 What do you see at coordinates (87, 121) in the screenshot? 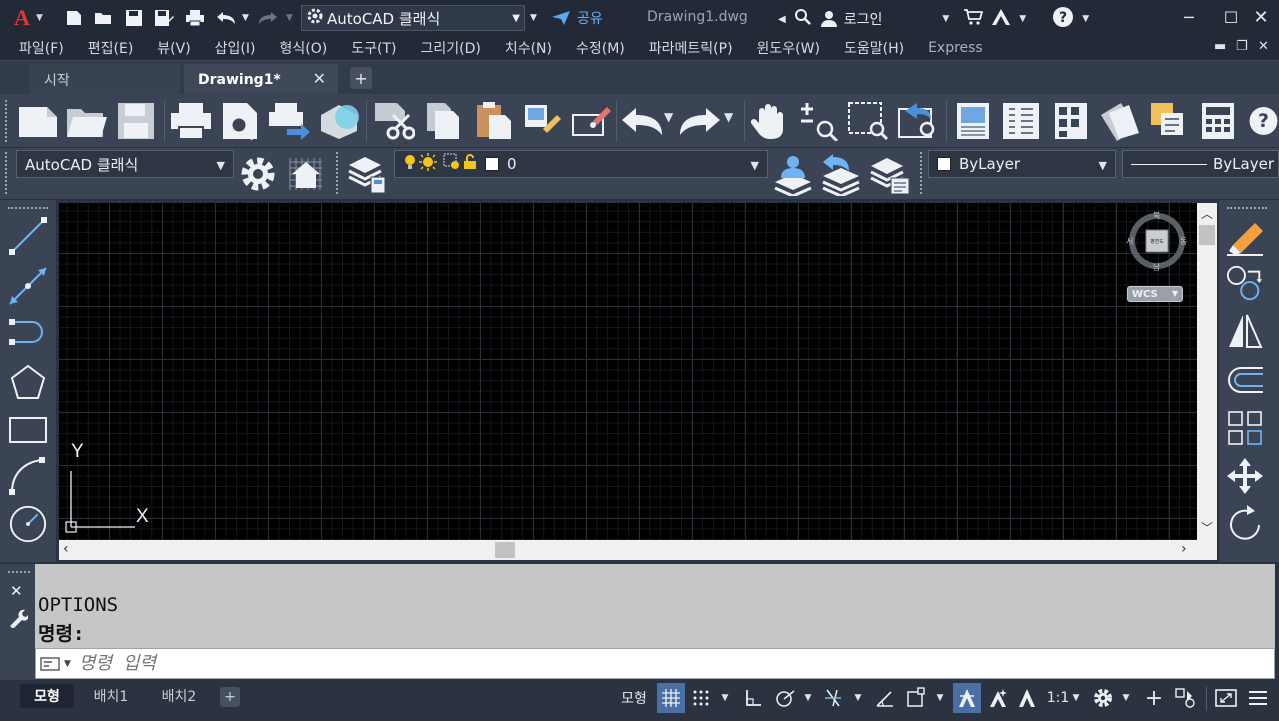
I see `open-folder-icon` at bounding box center [87, 121].